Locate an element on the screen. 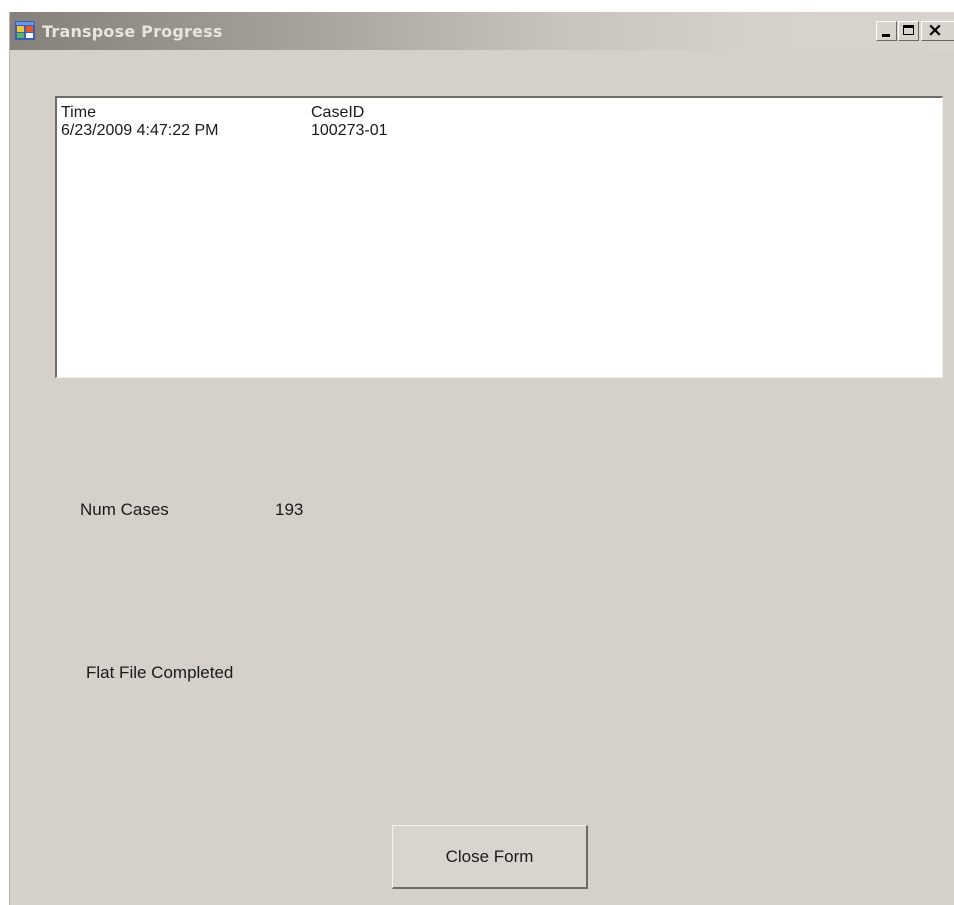 The image size is (954, 905). column-header-caseid: CaseID is located at coordinates (337, 112).